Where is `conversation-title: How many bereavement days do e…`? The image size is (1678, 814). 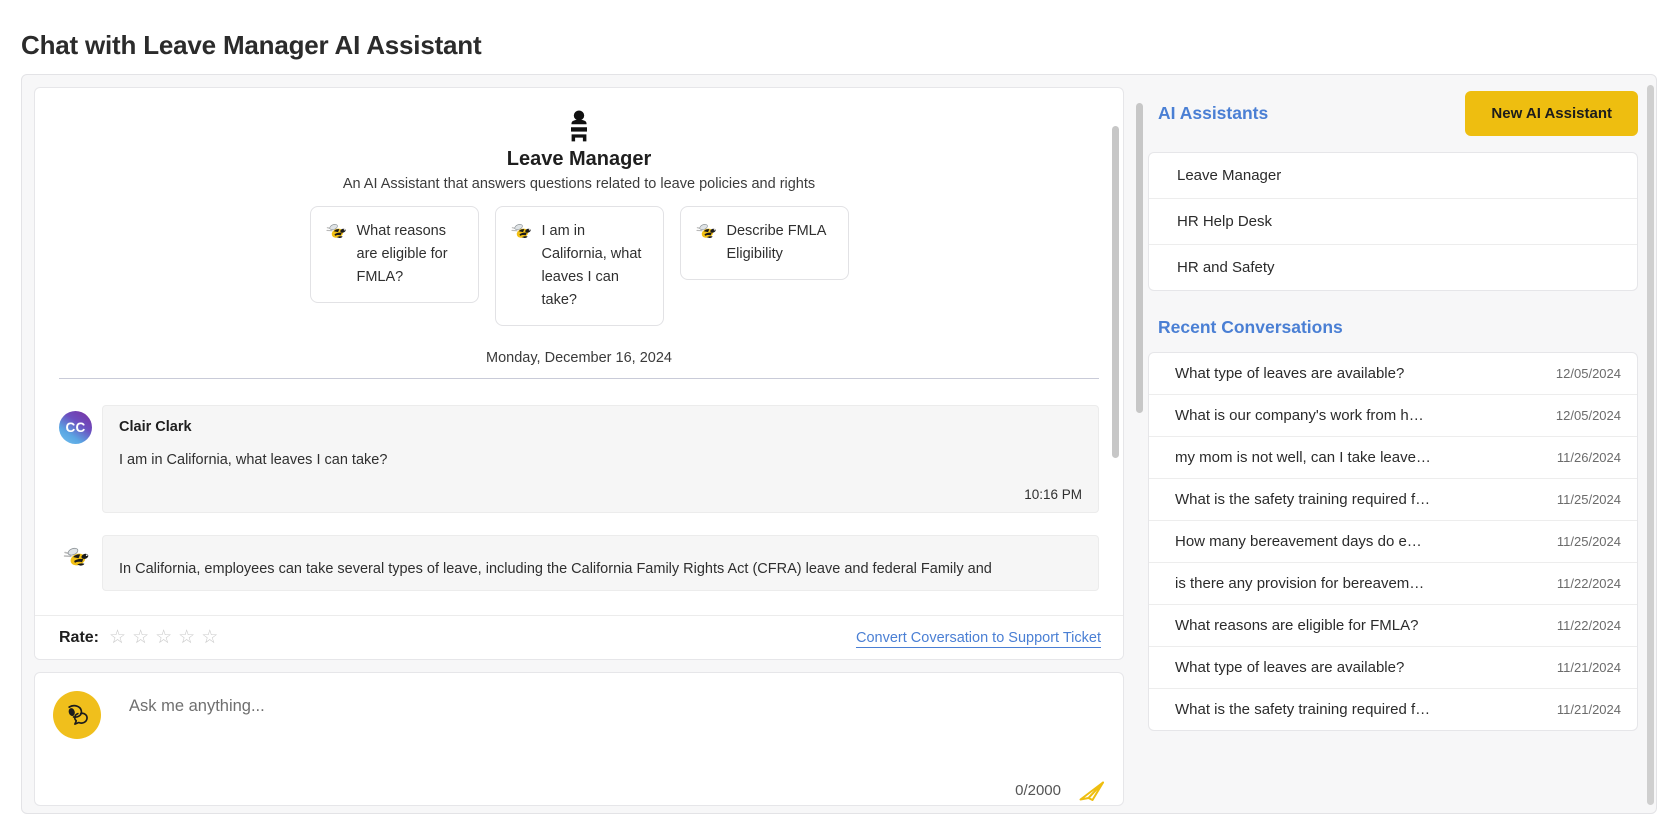 conversation-title: How many bereavement days do e… is located at coordinates (1298, 541).